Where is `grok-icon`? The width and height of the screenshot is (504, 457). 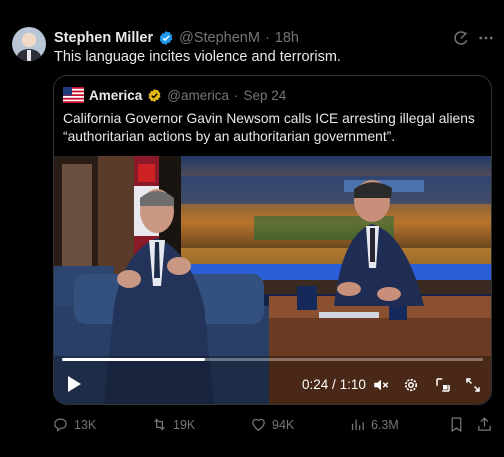 grok-icon is located at coordinates (461, 38).